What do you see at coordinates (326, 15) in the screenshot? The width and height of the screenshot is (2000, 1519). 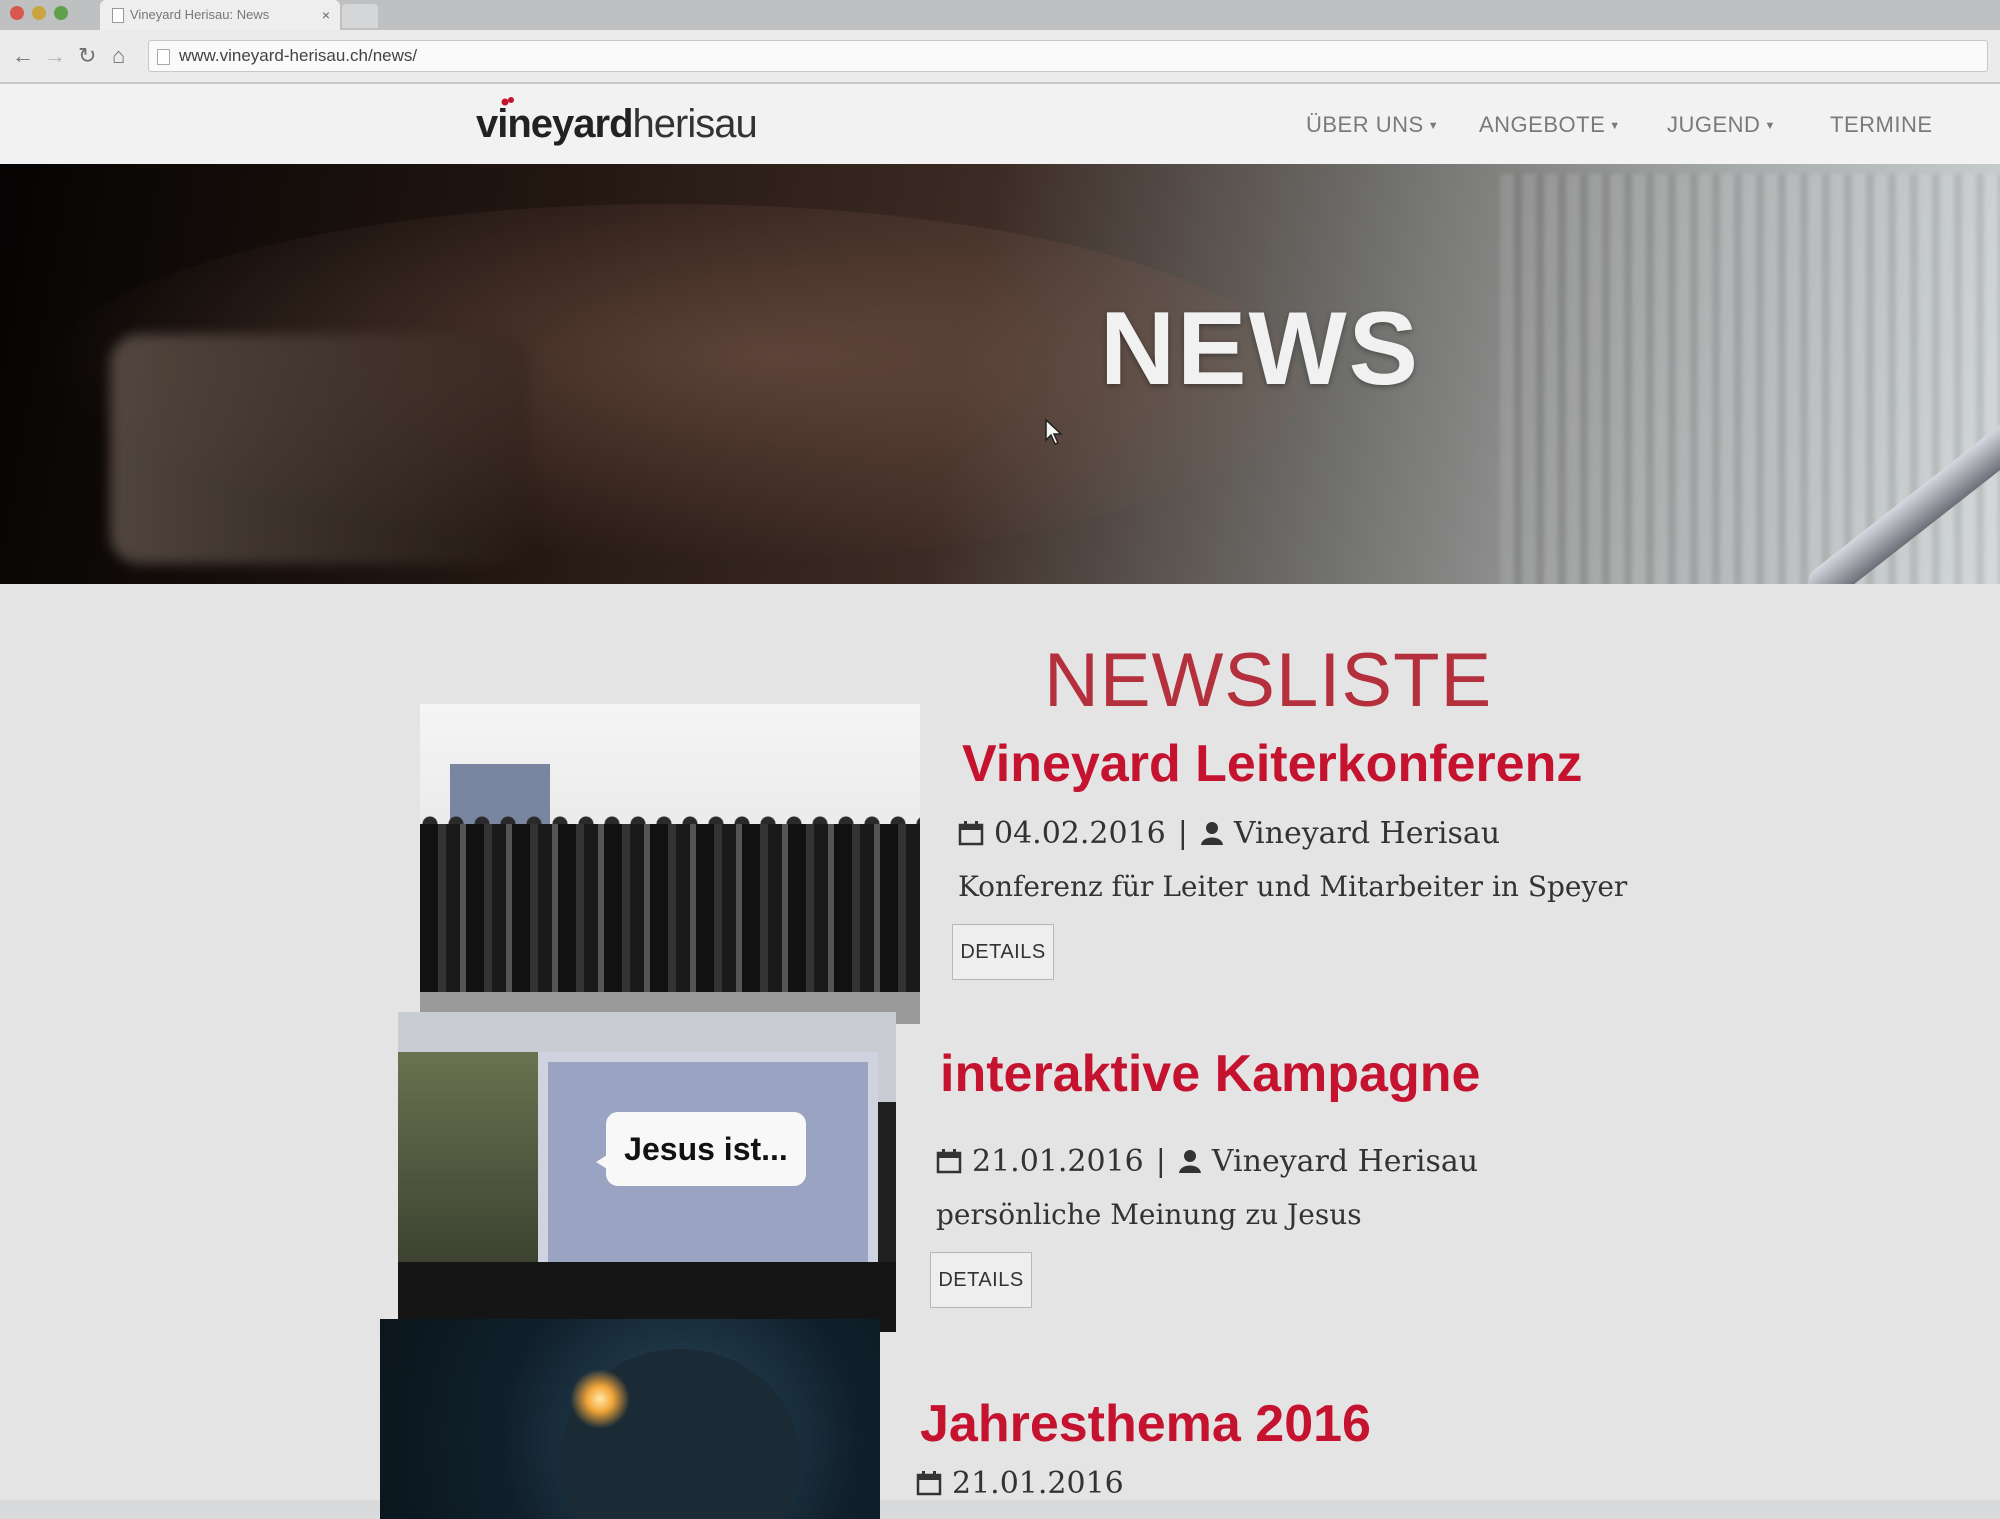 I see `tab-close-icon: ×` at bounding box center [326, 15].